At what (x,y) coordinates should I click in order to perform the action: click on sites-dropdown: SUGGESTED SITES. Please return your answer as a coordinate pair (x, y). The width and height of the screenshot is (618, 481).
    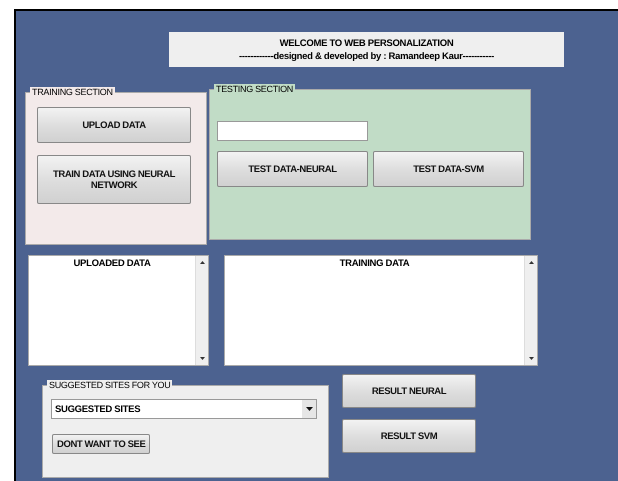
    Looking at the image, I should click on (184, 409).